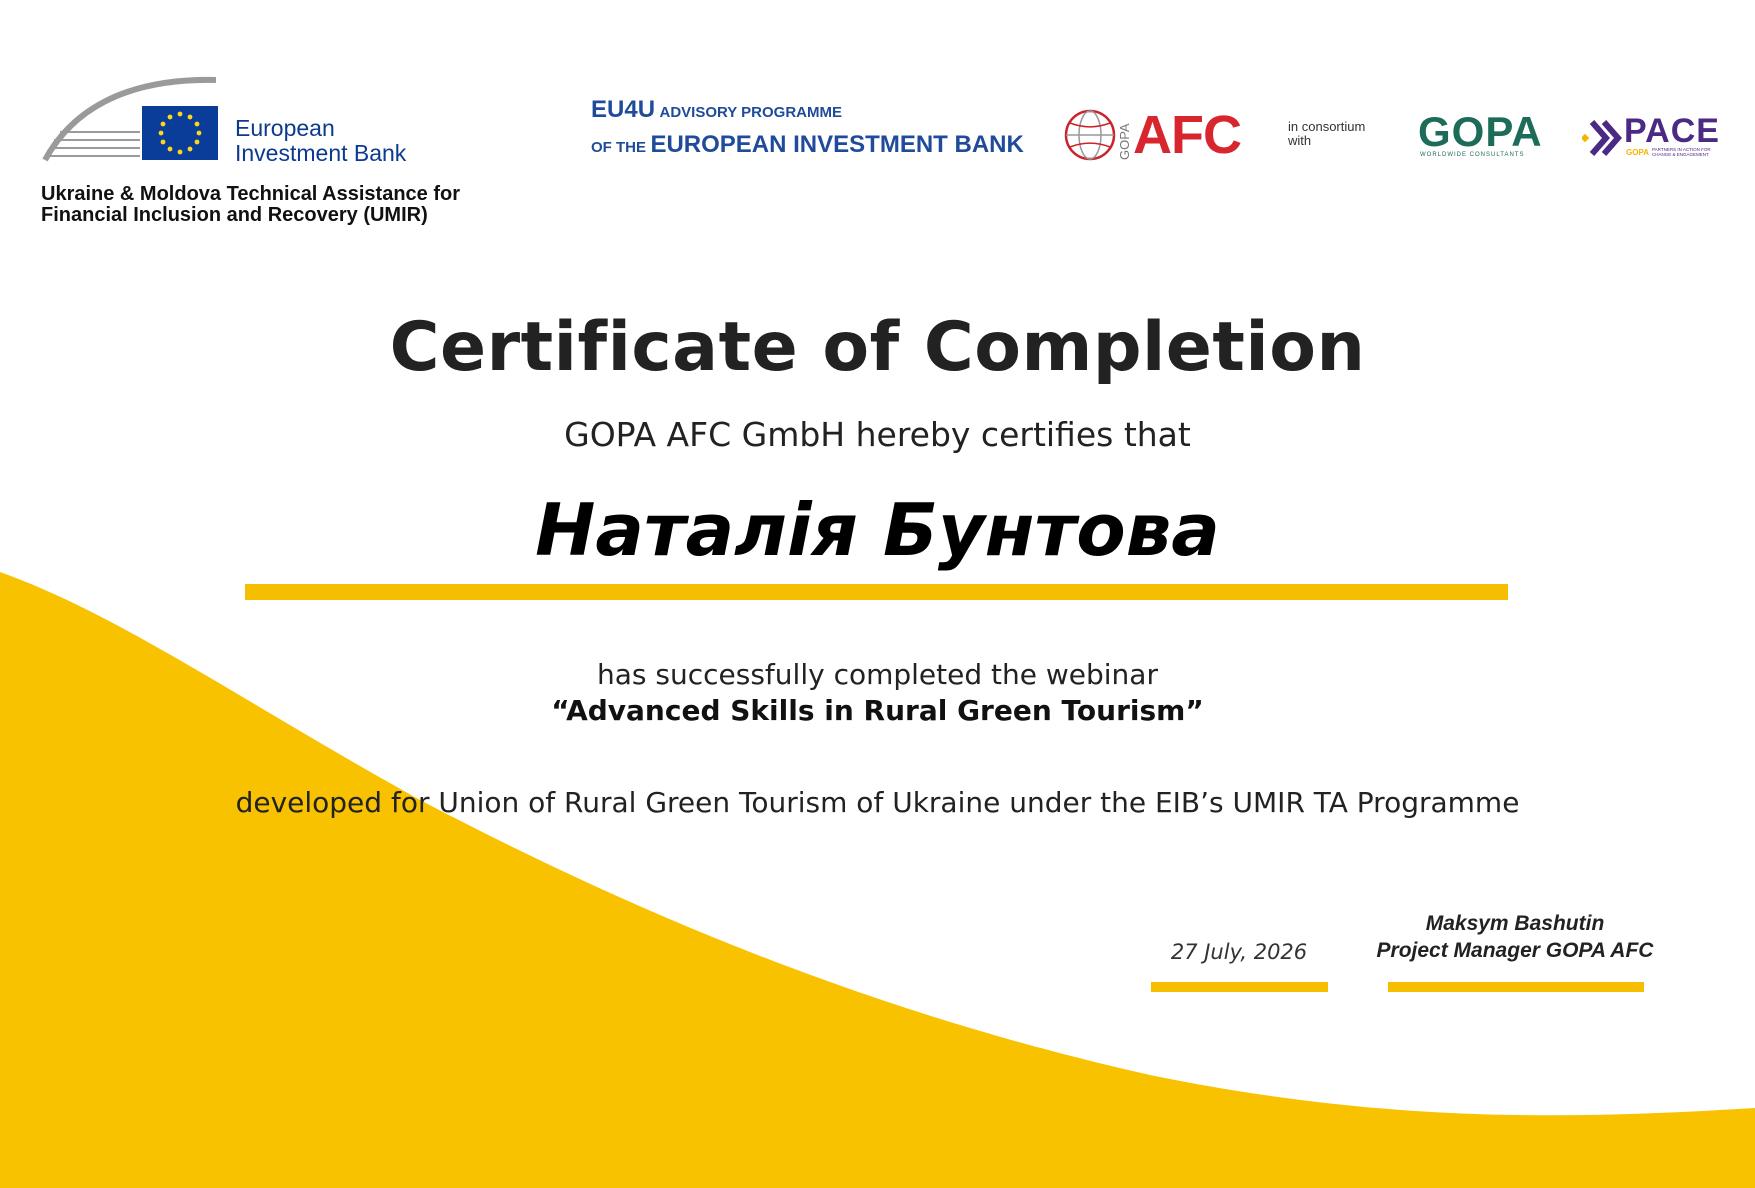 The image size is (1755, 1188). Describe the element at coordinates (1515, 923) in the screenshot. I see `signer-name: Maksym Bashutin` at that location.